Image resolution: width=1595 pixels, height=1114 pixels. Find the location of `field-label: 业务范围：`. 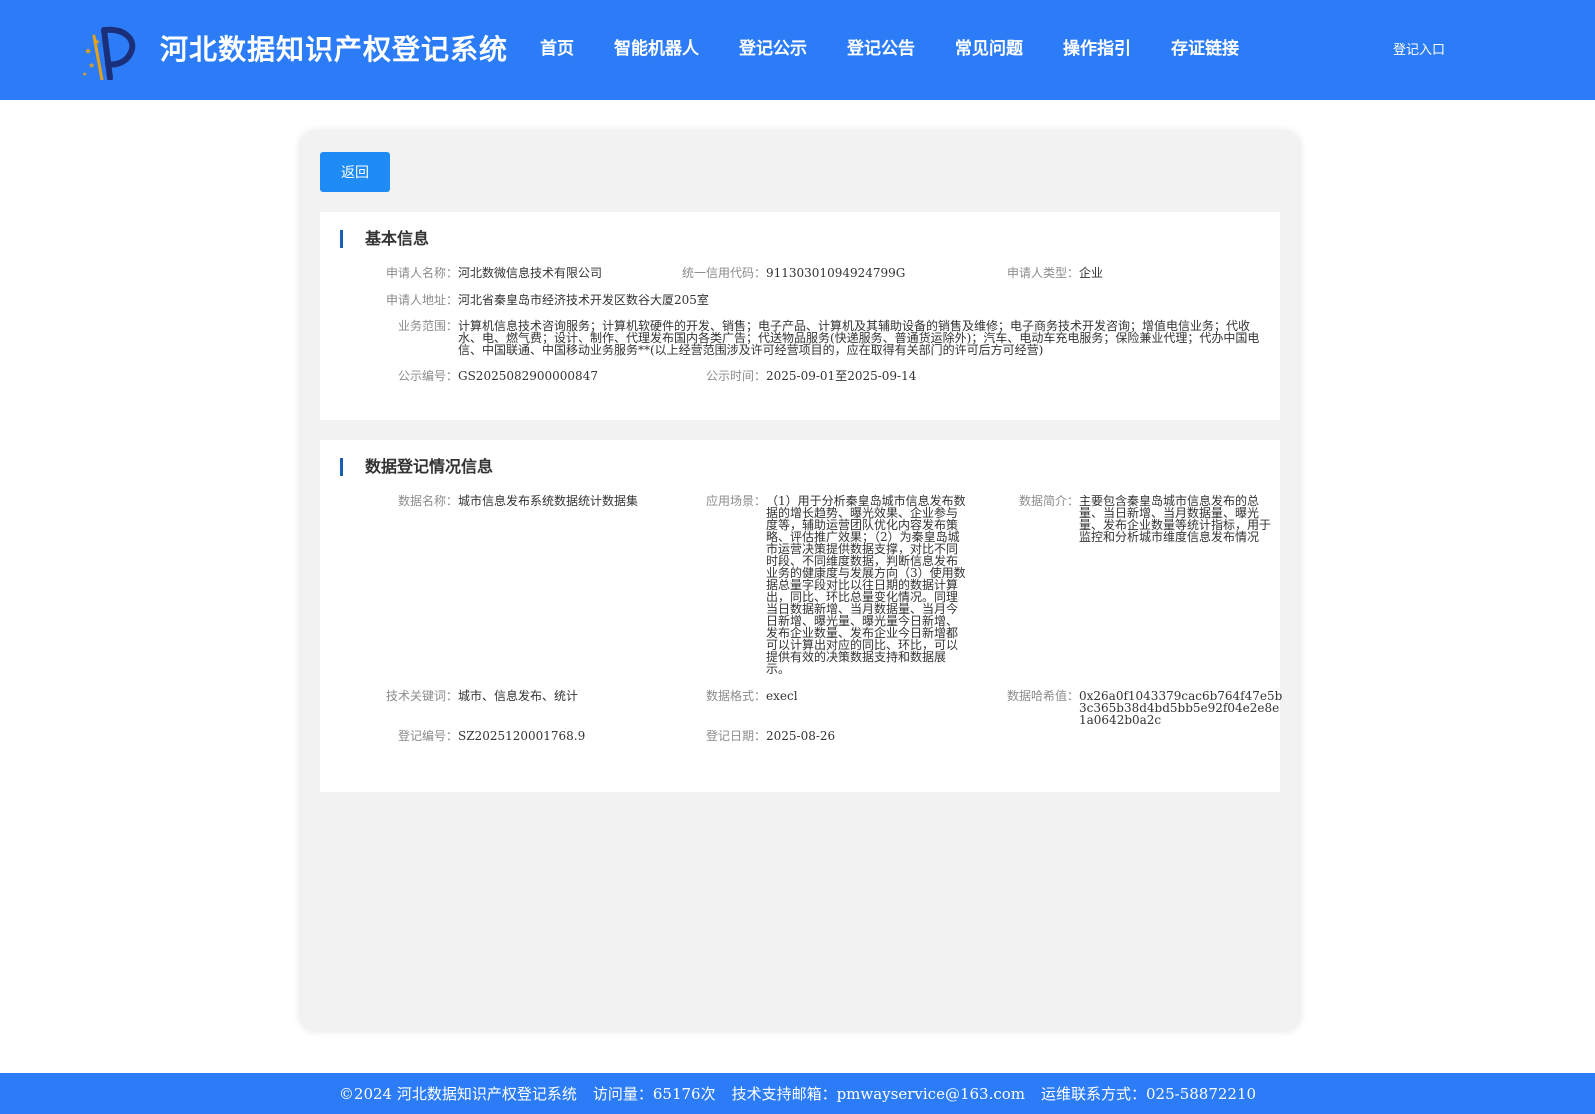

field-label: 业务范围： is located at coordinates (427, 326).